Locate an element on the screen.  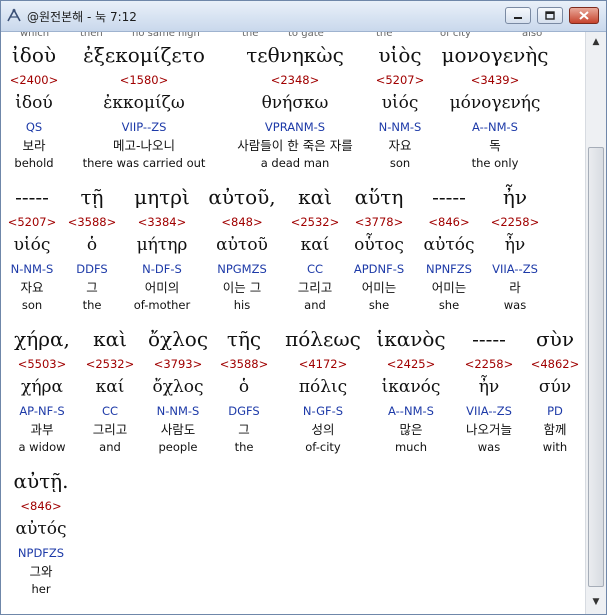
word-column: ----- <2258> ἦν VIIA--ZS 나오거늘 was is located at coordinates (489, 389).